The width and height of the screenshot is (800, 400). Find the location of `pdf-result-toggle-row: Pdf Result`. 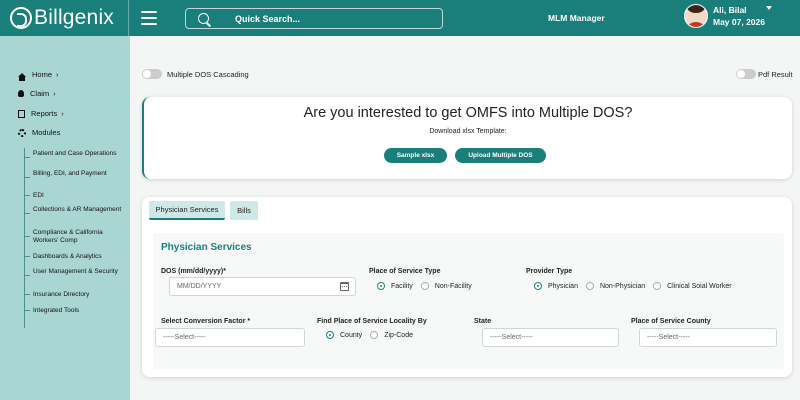

pdf-result-toggle-row: Pdf Result is located at coordinates (764, 74).